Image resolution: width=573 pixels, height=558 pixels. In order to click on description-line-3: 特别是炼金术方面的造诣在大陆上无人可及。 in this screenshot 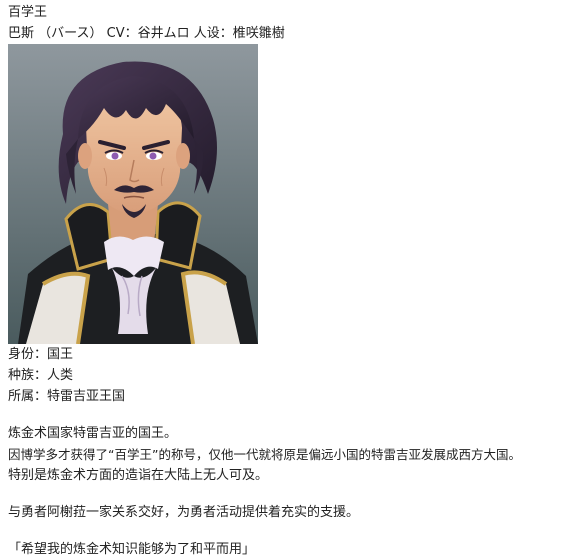, I will do `click(138, 475)`.